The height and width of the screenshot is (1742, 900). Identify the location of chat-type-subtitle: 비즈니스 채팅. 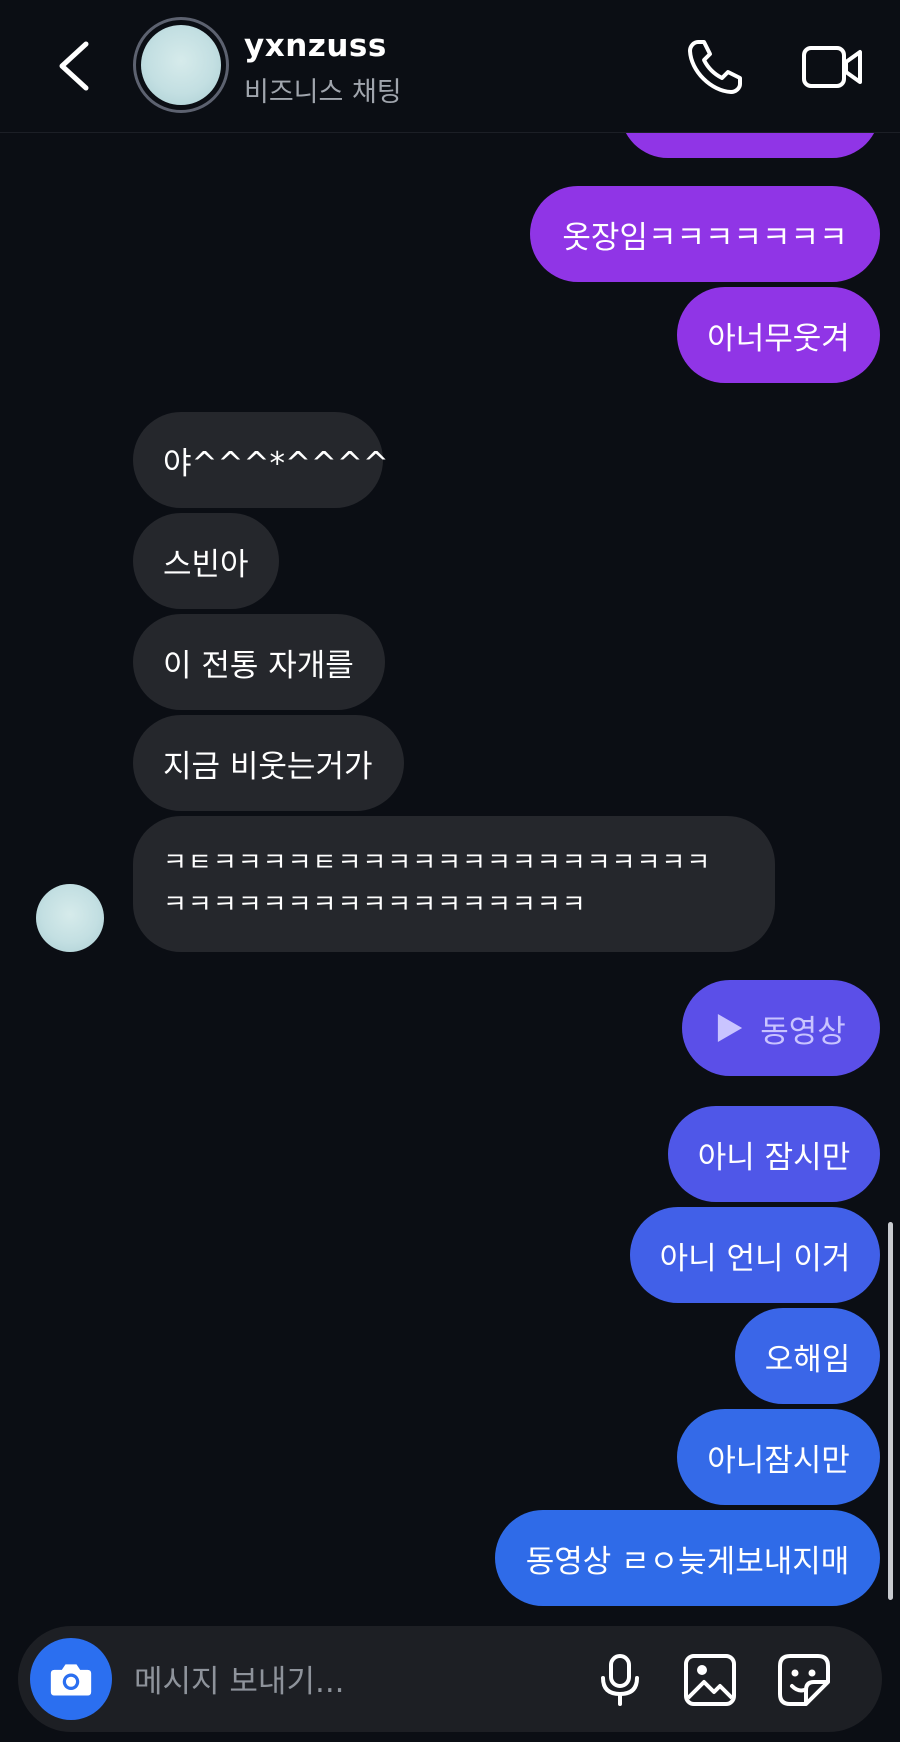
(323, 92).